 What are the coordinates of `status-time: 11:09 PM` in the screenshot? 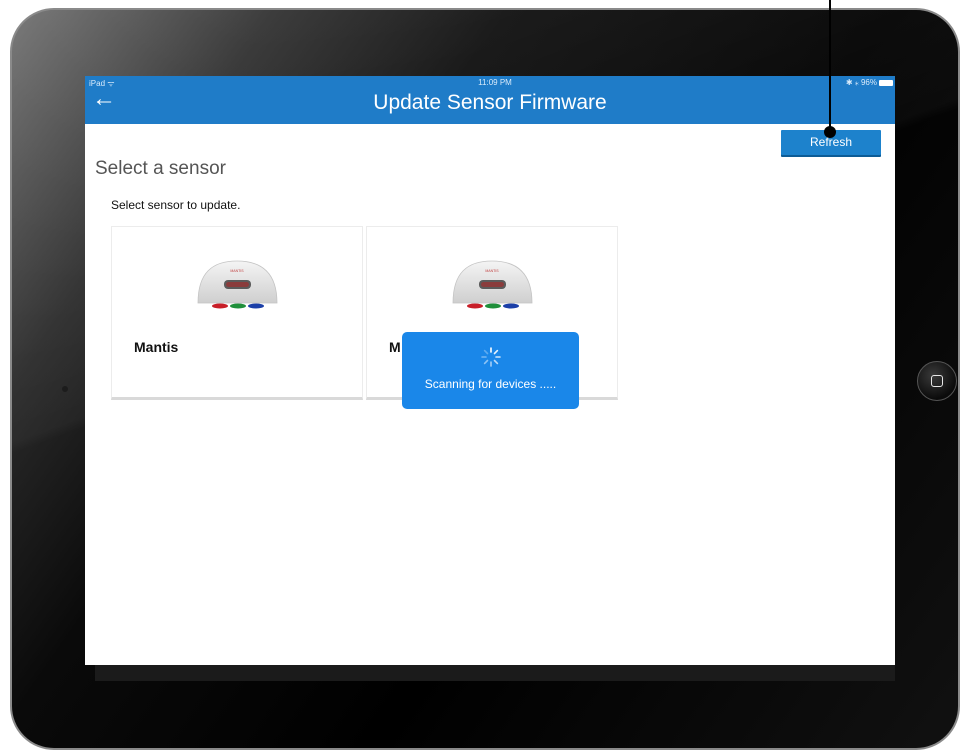 It's located at (495, 82).